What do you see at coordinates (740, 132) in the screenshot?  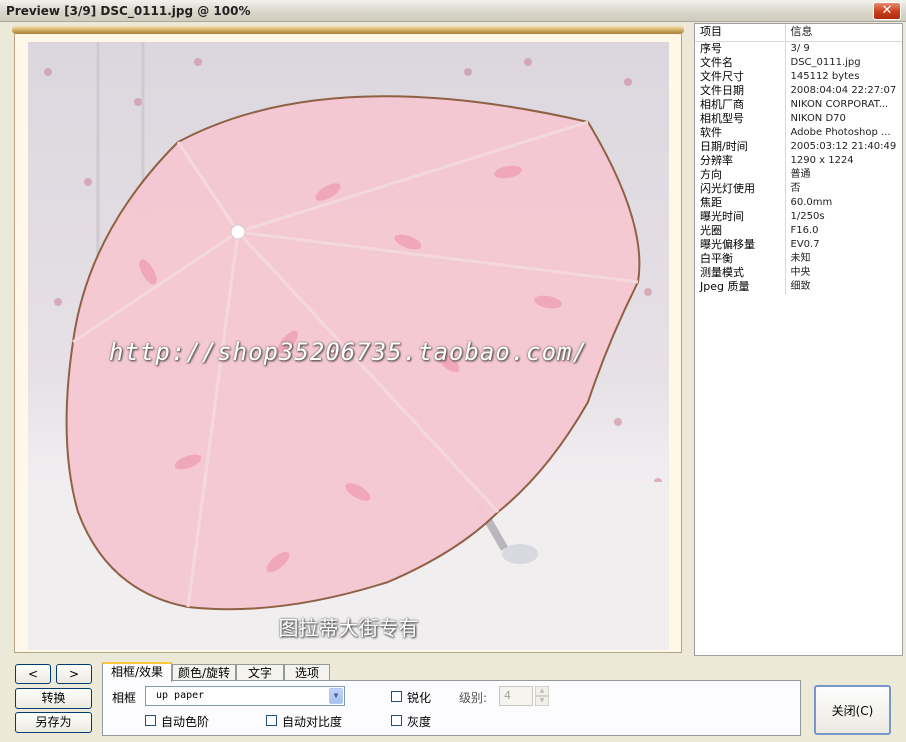 I see `info-key: 软件` at bounding box center [740, 132].